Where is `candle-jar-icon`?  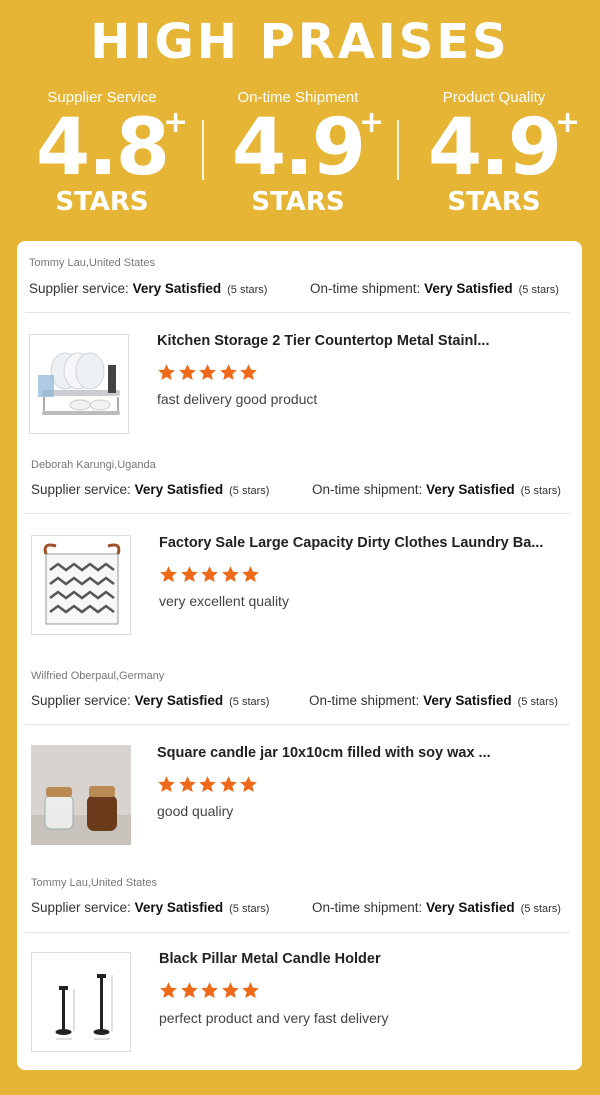
candle-jar-icon is located at coordinates (81, 795).